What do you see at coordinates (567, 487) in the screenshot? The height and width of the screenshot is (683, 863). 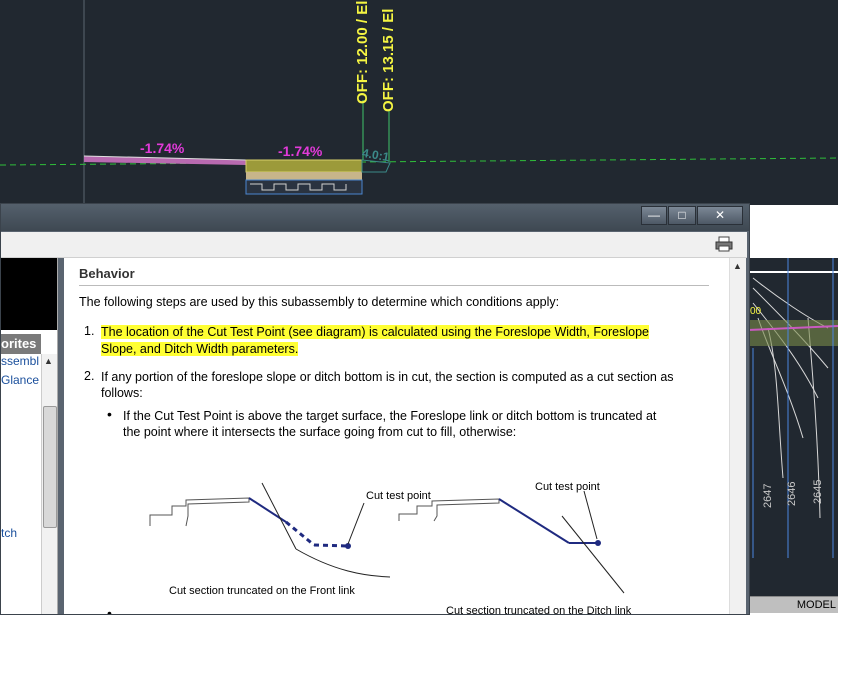 I see `right-cut-test-point-label: Cut test point` at bounding box center [567, 487].